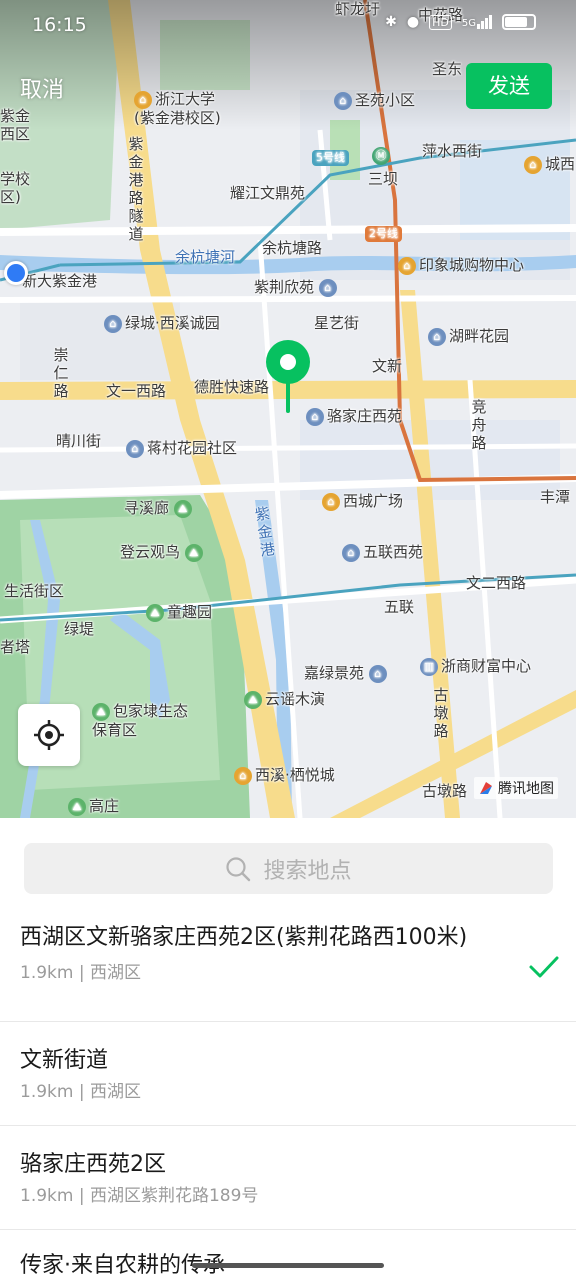 Image resolution: width=576 pixels, height=1280 pixels. I want to click on office-icon: ▥, so click(429, 666).